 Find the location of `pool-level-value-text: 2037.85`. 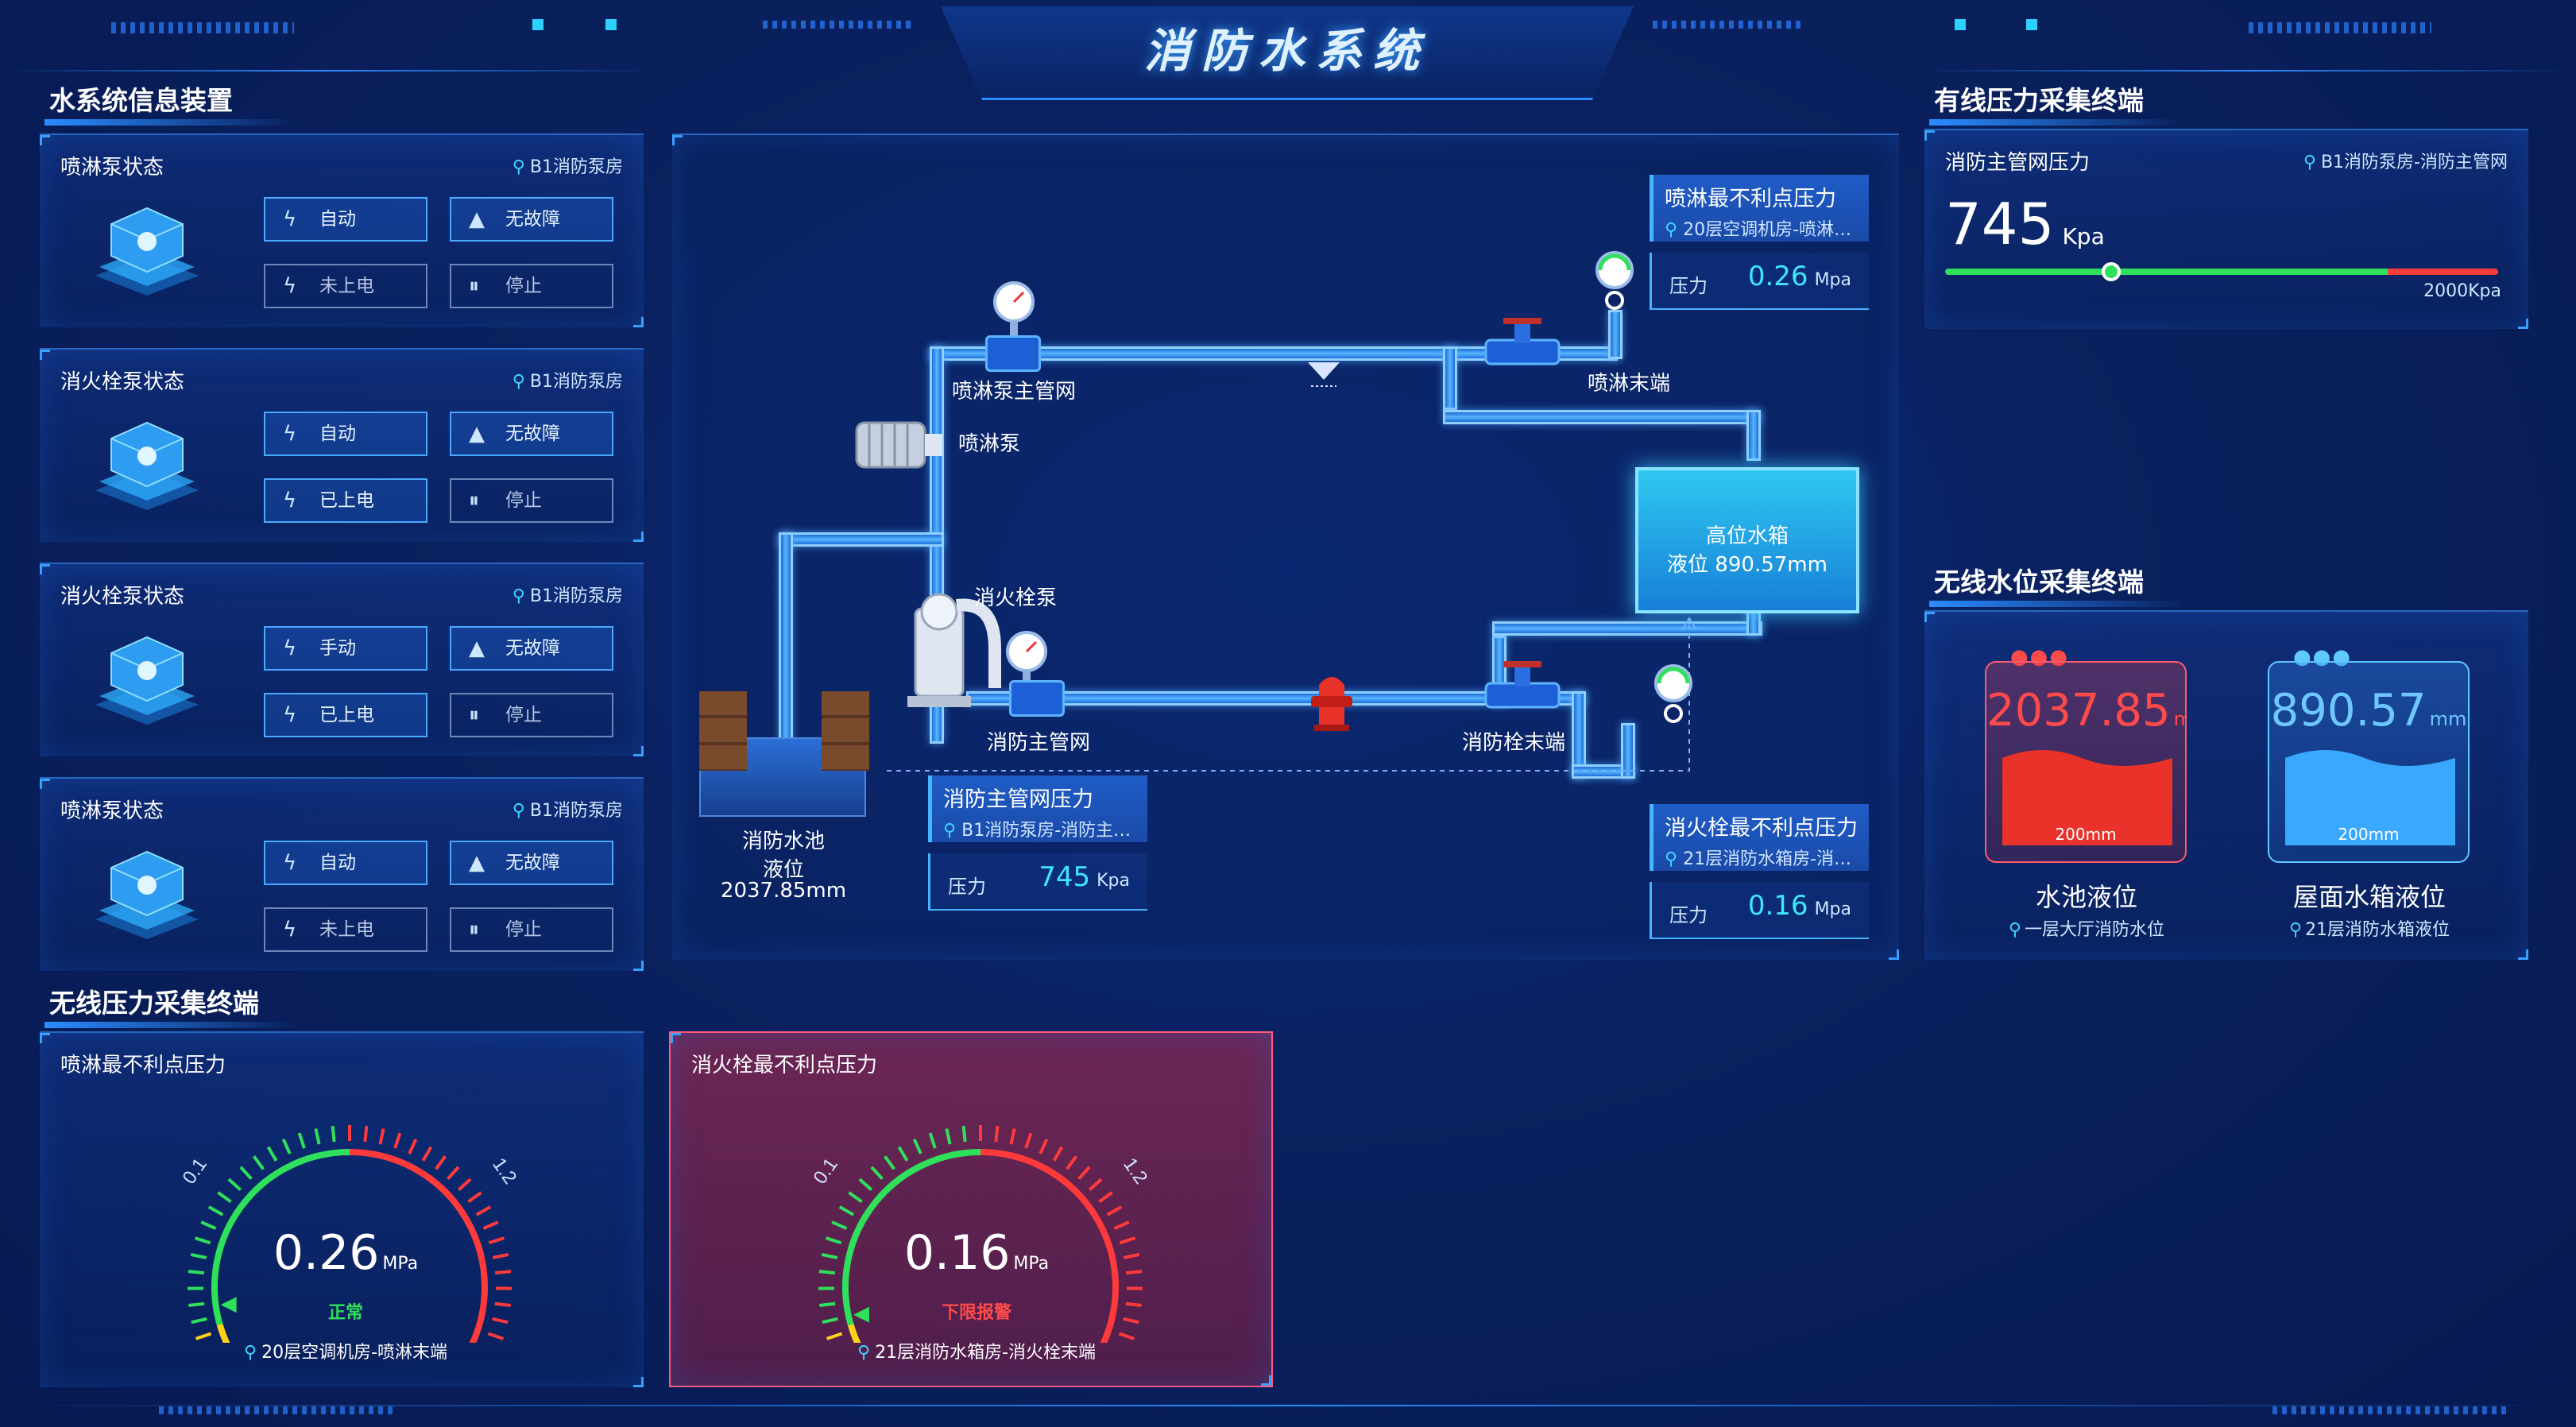

pool-level-value-text: 2037.85 is located at coordinates (2078, 711).